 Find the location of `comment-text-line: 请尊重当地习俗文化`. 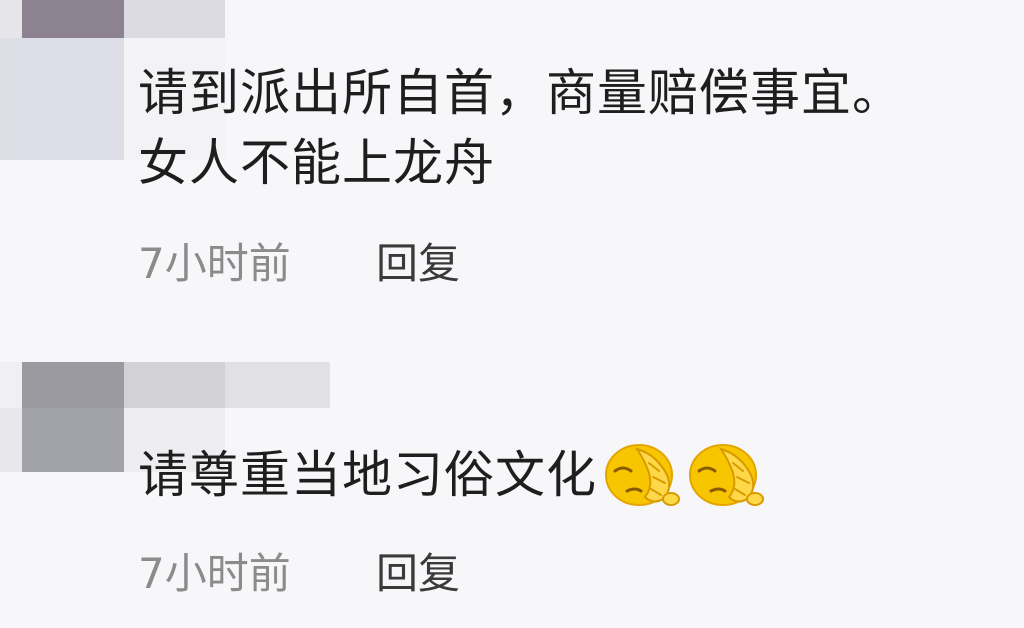

comment-text-line: 请尊重当地习俗文化 is located at coordinates (367, 475).